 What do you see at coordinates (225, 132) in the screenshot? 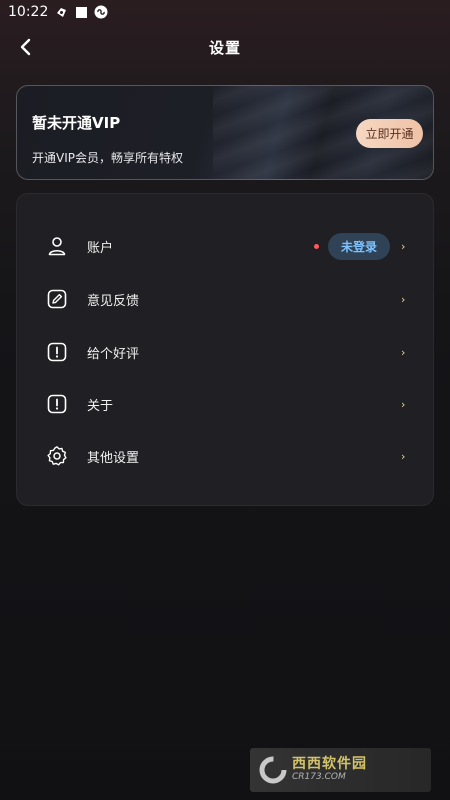
I see `vip-card: 暂未开通VIP 开通VIP会员，畅享所有特权 立即开通` at bounding box center [225, 132].